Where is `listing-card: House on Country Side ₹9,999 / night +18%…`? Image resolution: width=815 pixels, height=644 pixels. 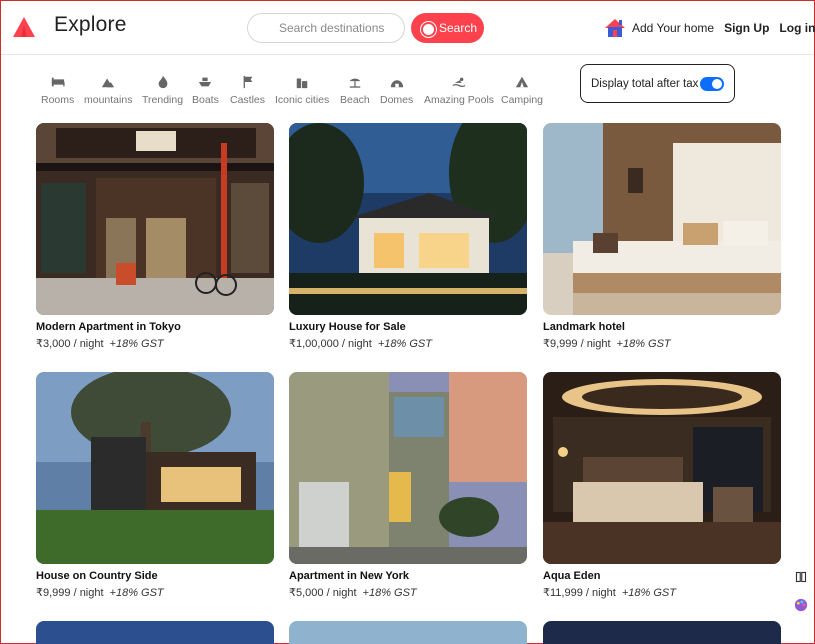 listing-card: House on Country Side ₹9,999 / night +18%… is located at coordinates (155, 485).